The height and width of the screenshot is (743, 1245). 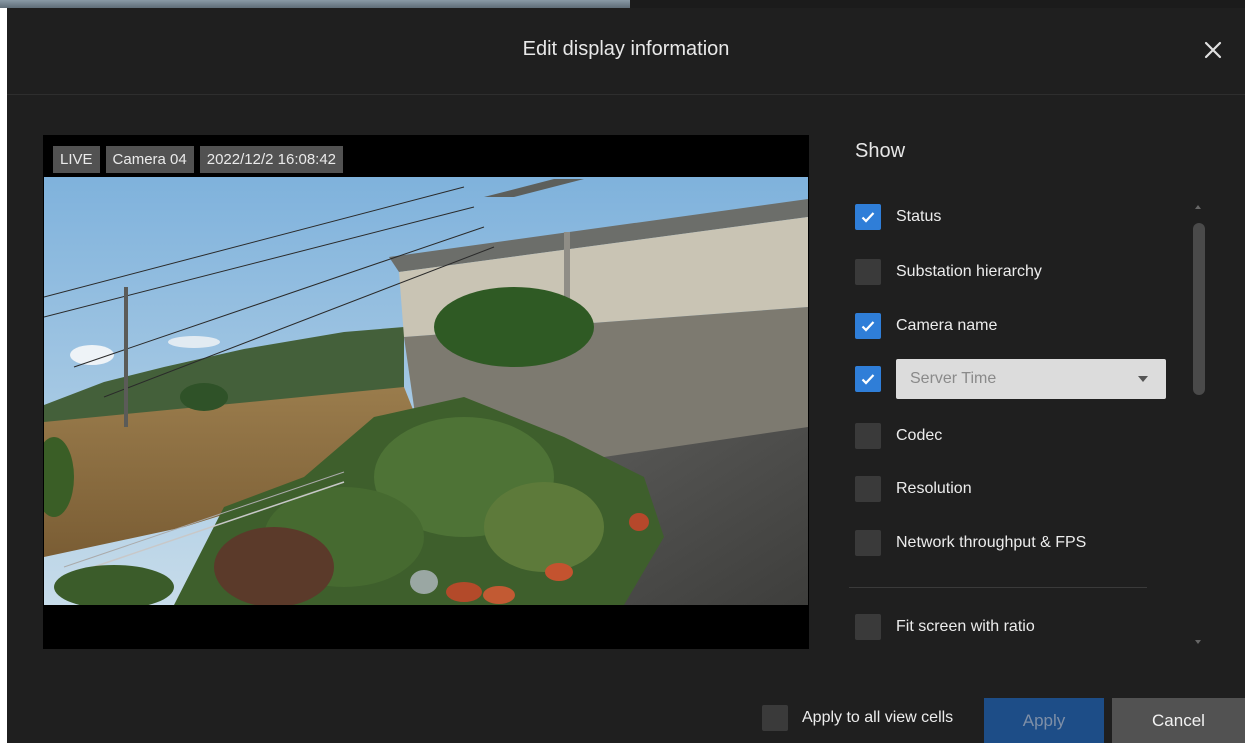 I want to click on resolution-checkbox, so click(x=868, y=489).